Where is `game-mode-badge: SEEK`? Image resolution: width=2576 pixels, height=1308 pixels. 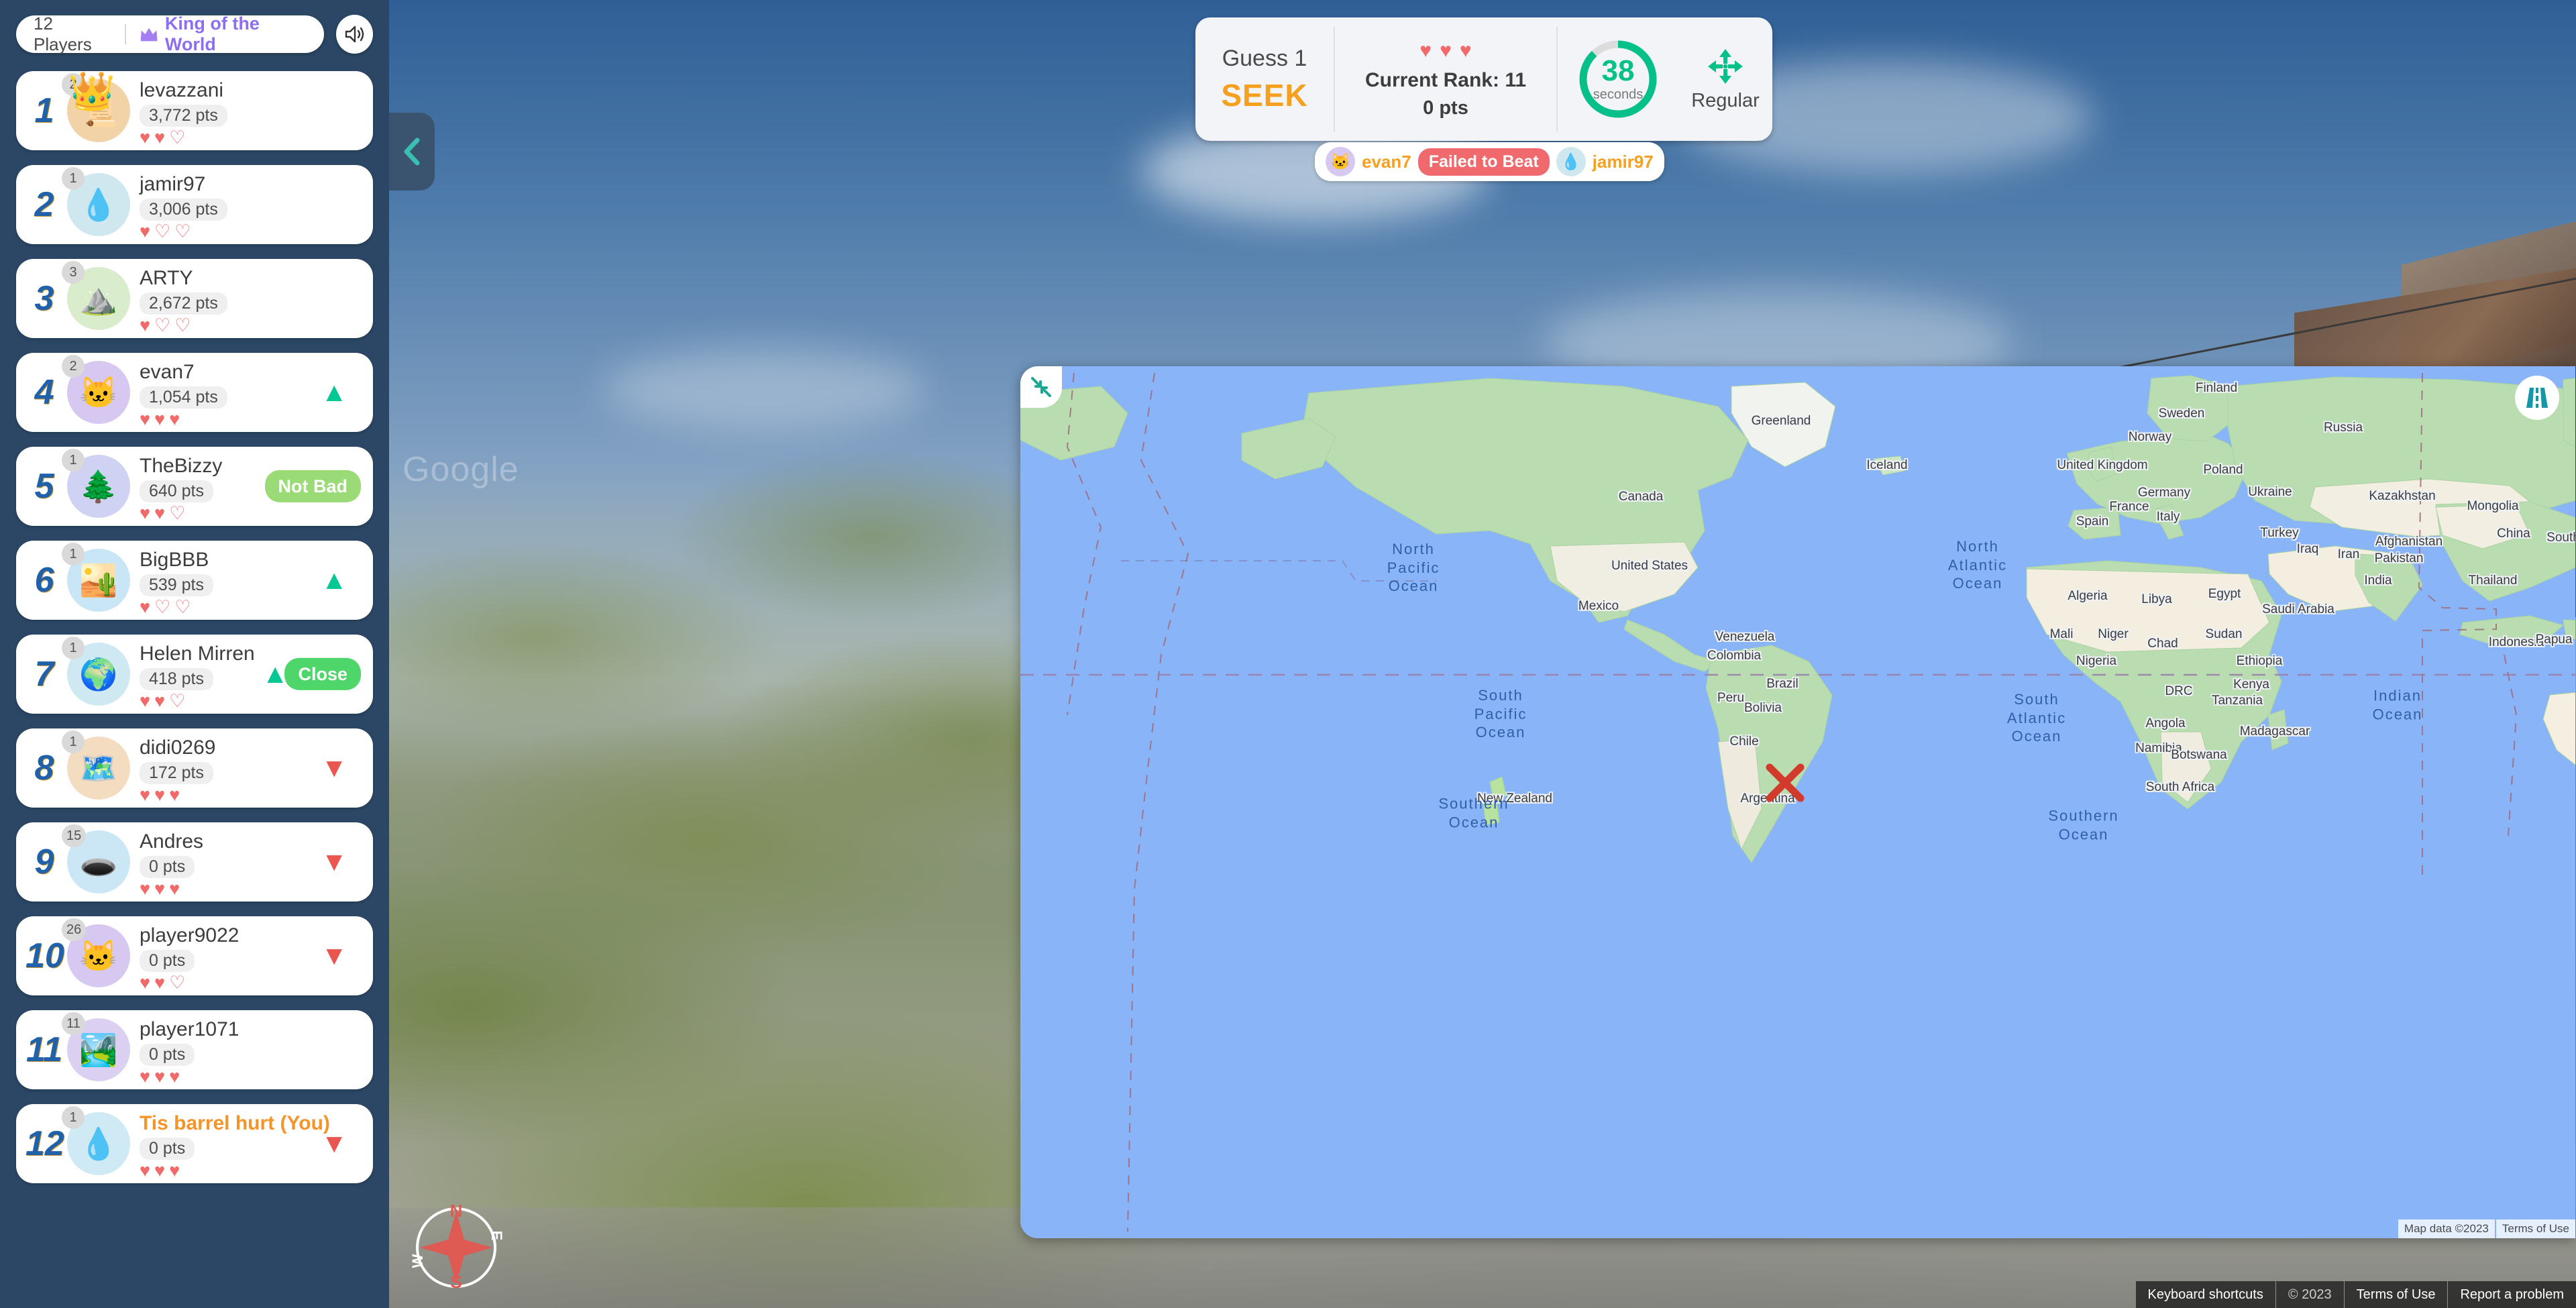 game-mode-badge: SEEK is located at coordinates (1264, 95).